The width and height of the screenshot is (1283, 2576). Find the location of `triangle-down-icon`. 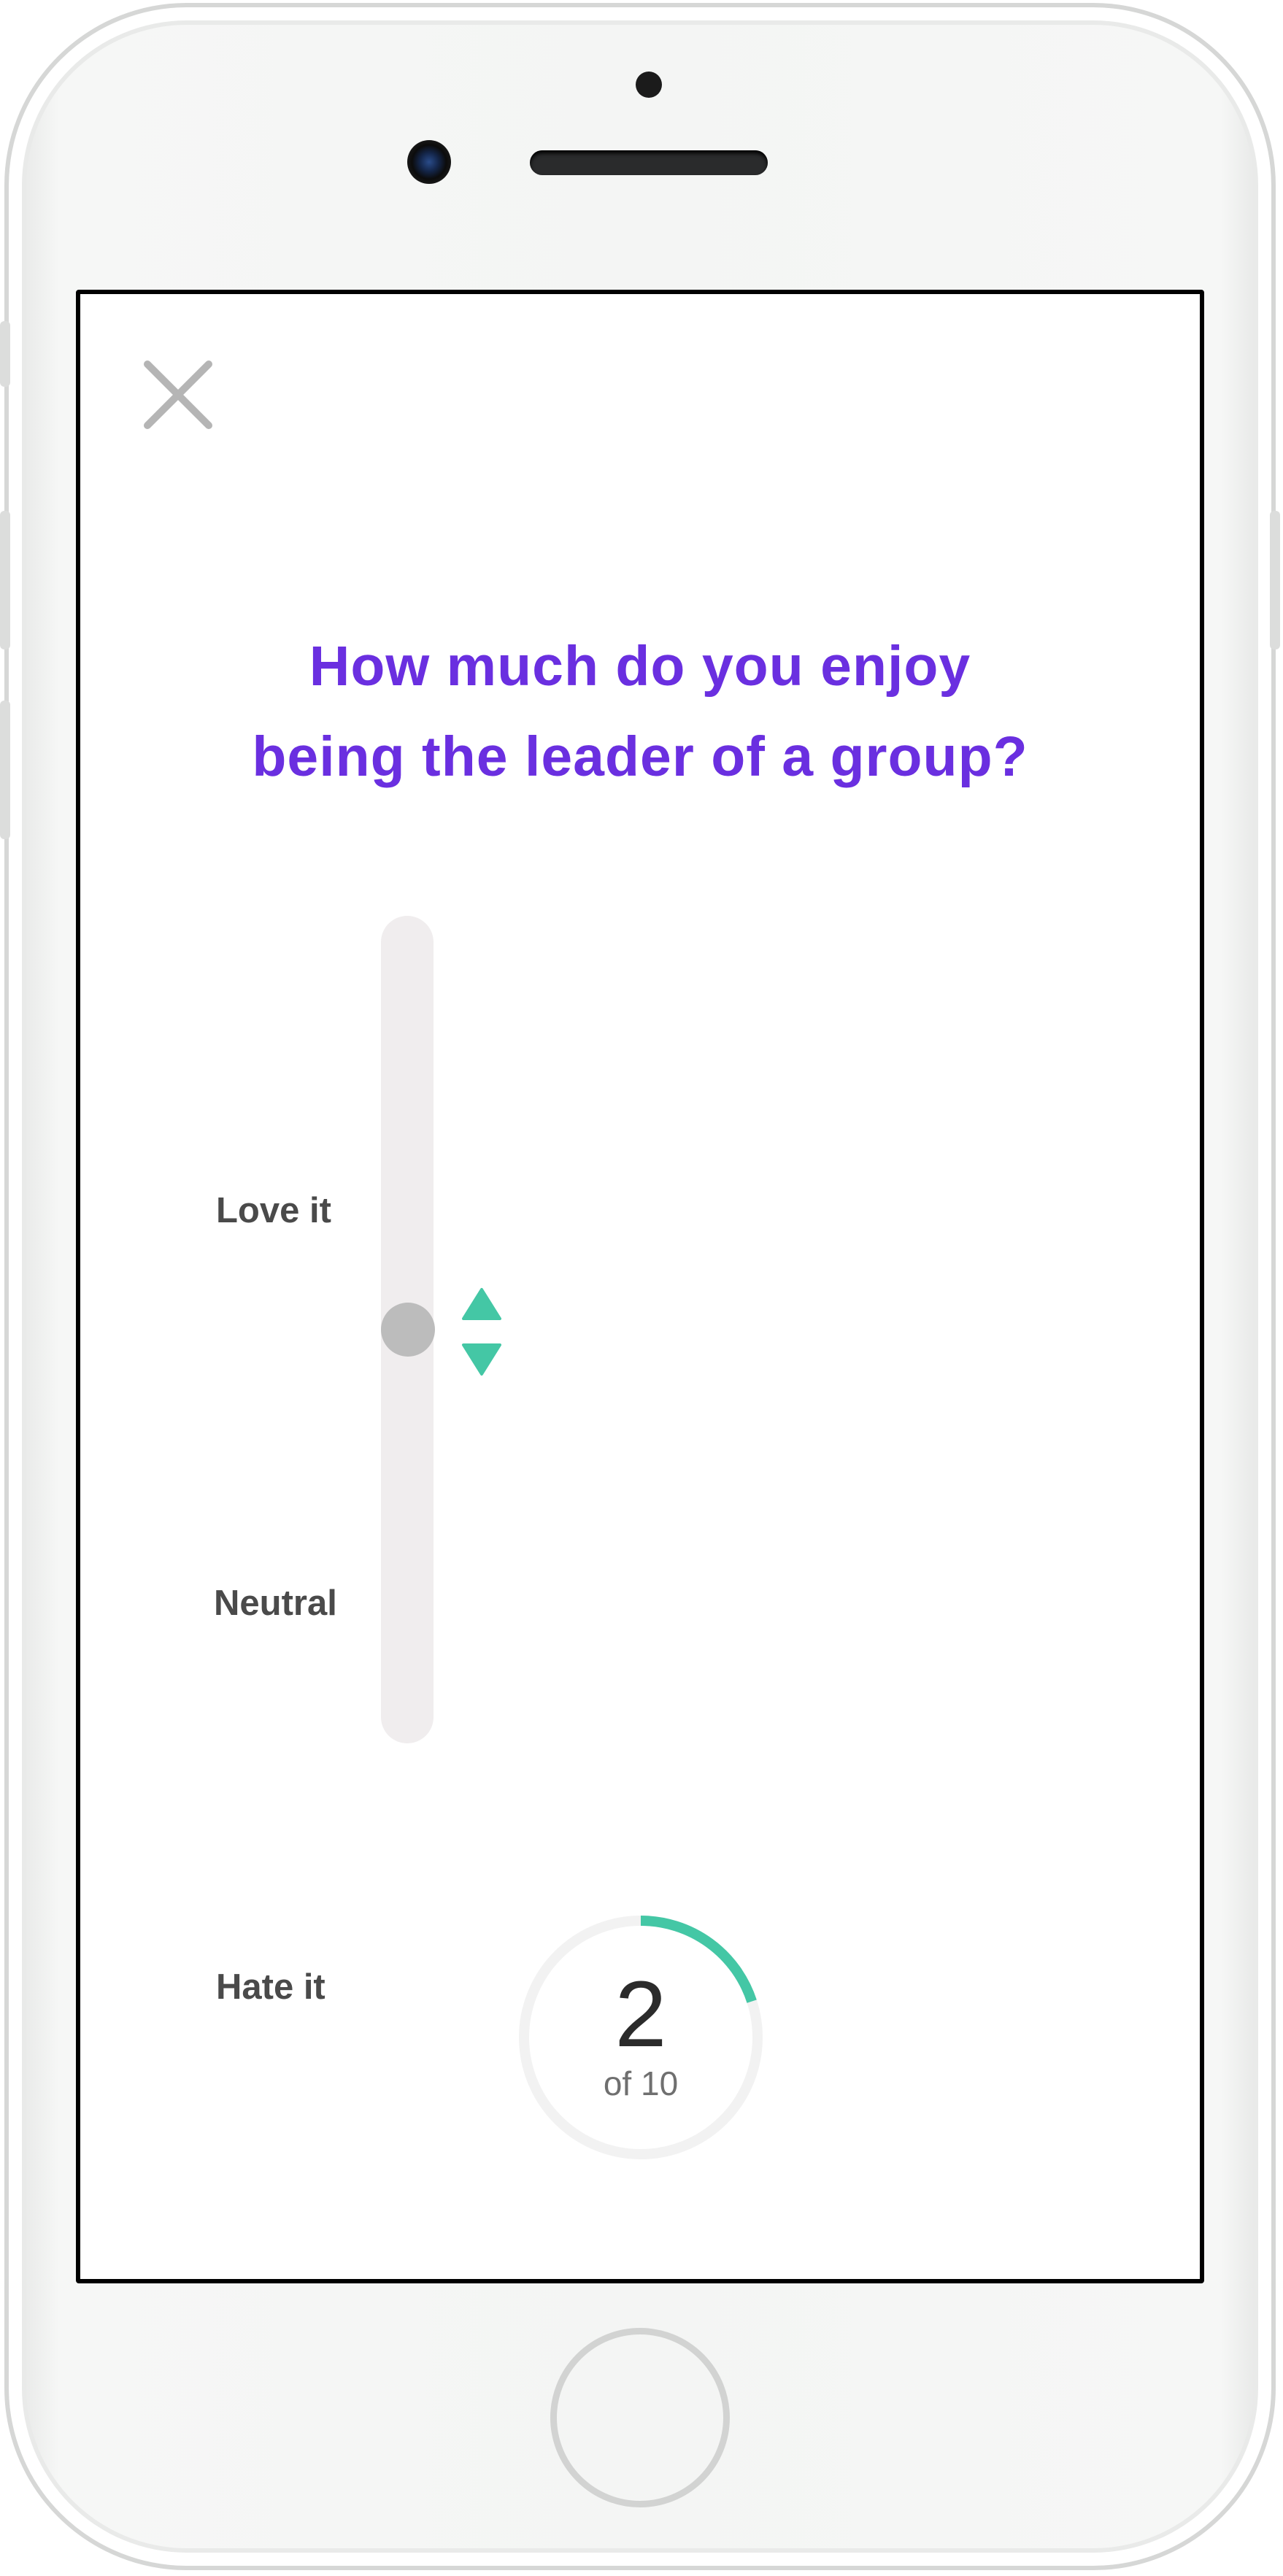

triangle-down-icon is located at coordinates (481, 1359).